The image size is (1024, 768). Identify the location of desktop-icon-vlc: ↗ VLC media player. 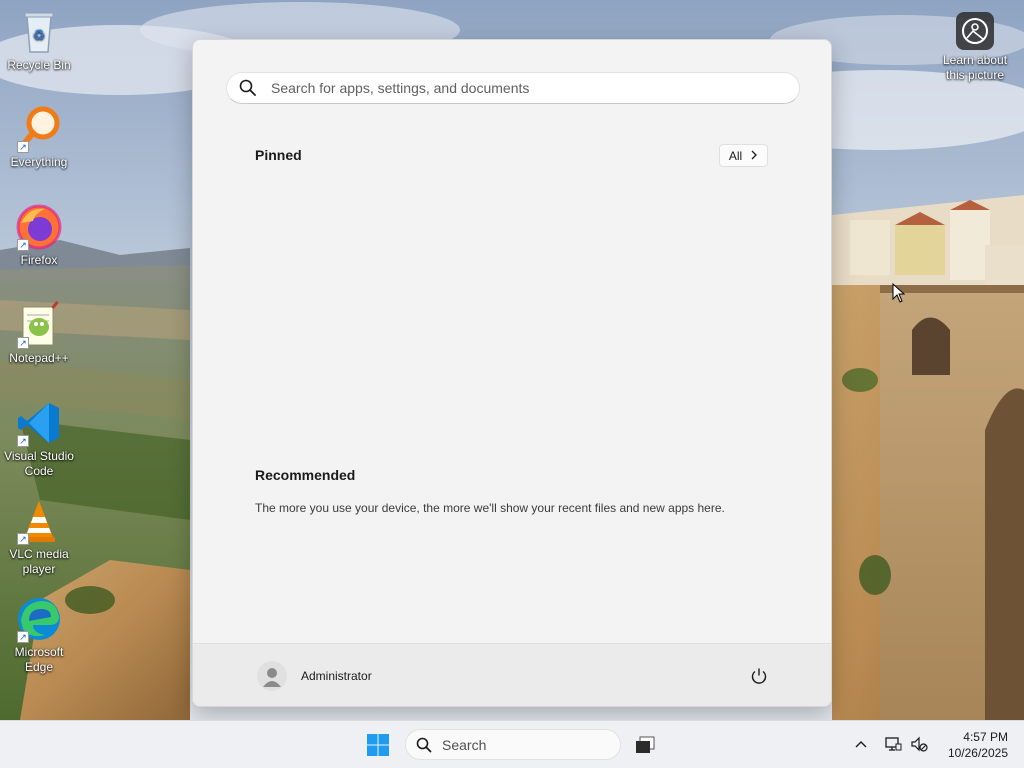
(39, 537).